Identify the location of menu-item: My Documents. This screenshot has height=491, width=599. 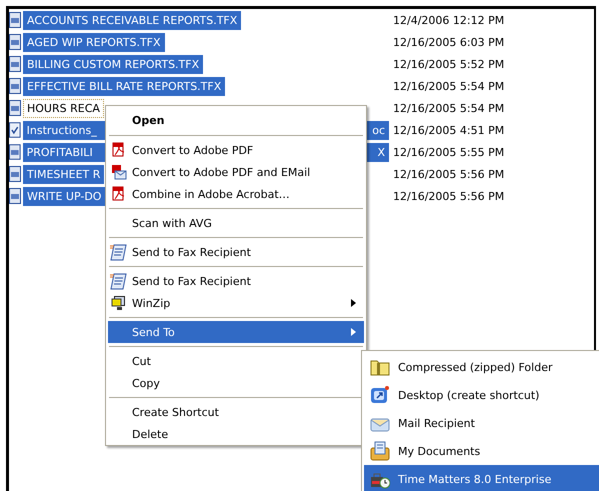
(481, 451).